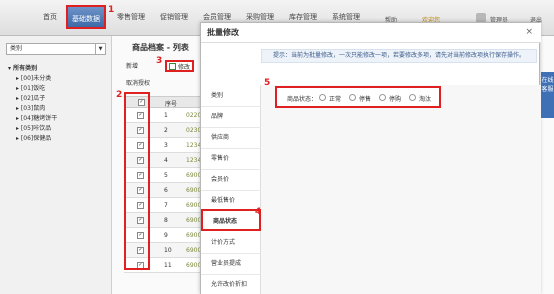 This screenshot has width=554, height=294. What do you see at coordinates (166, 220) in the screenshot?
I see `row-number: 8` at bounding box center [166, 220].